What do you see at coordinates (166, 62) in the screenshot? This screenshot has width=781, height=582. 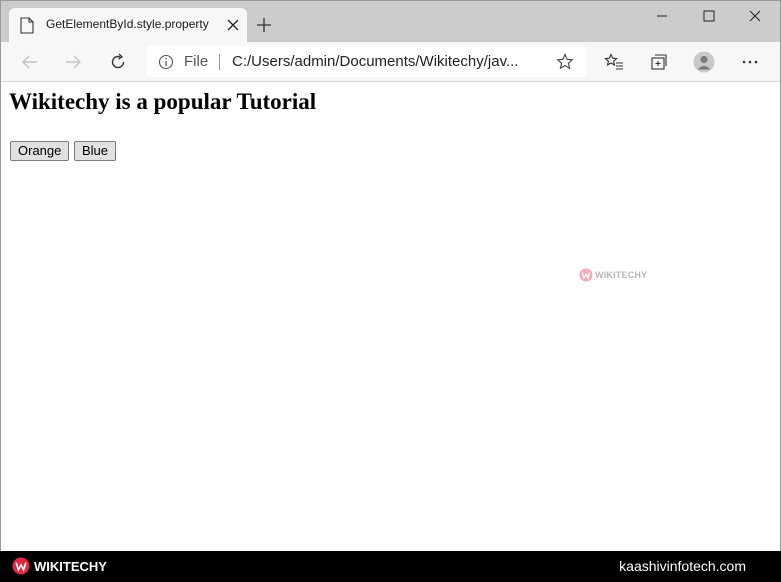 I see `info-icon` at bounding box center [166, 62].